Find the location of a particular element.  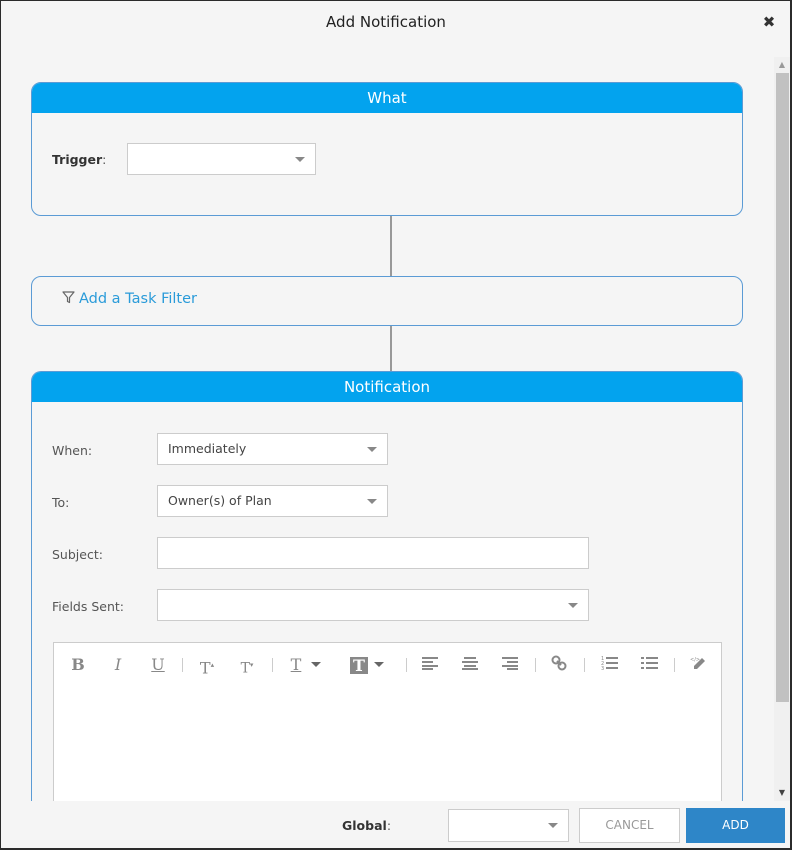

align-center-button is located at coordinates (470, 665).